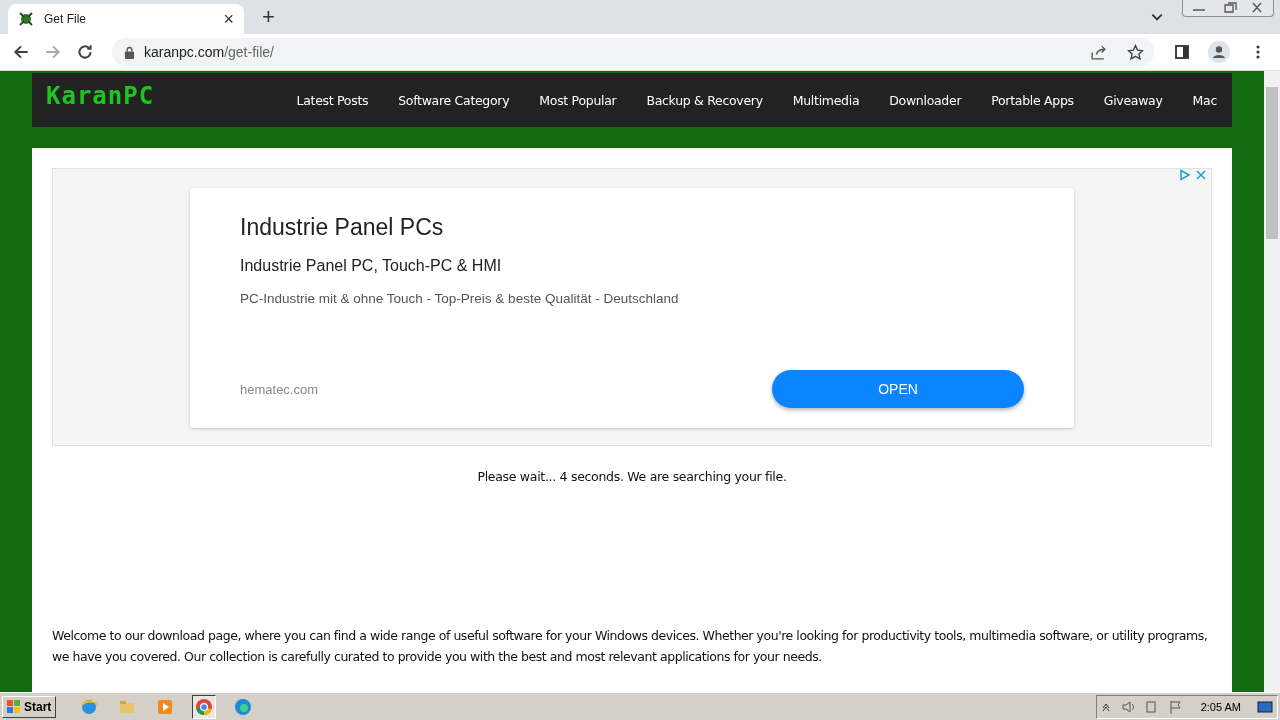 Image resolution: width=1280 pixels, height=720 pixels. Describe the element at coordinates (332, 100) in the screenshot. I see `nav-link: Latest Posts` at that location.